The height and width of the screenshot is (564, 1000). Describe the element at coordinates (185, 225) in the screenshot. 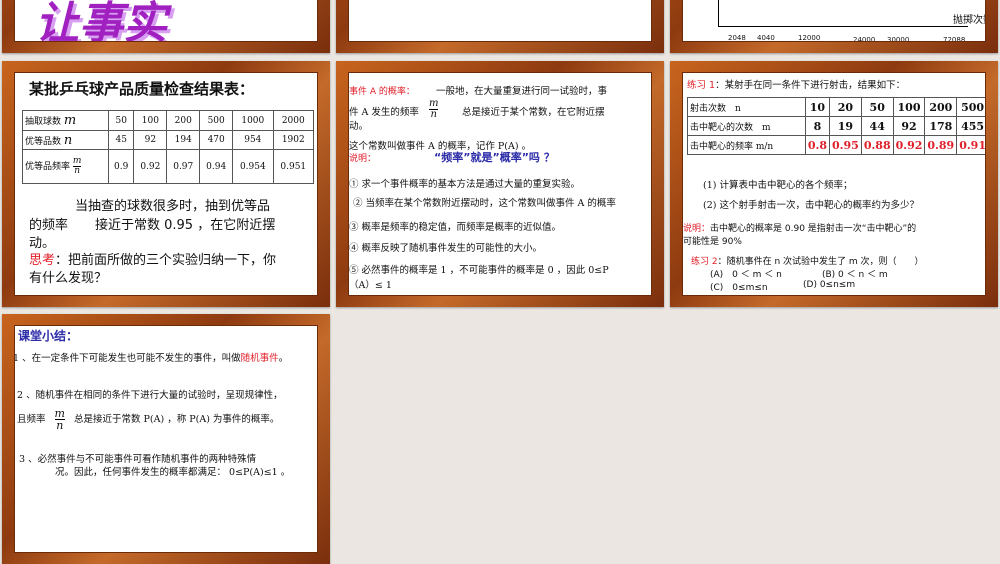

I see `body-text: 接近于常数 0.95 ，在它附近摆` at that location.